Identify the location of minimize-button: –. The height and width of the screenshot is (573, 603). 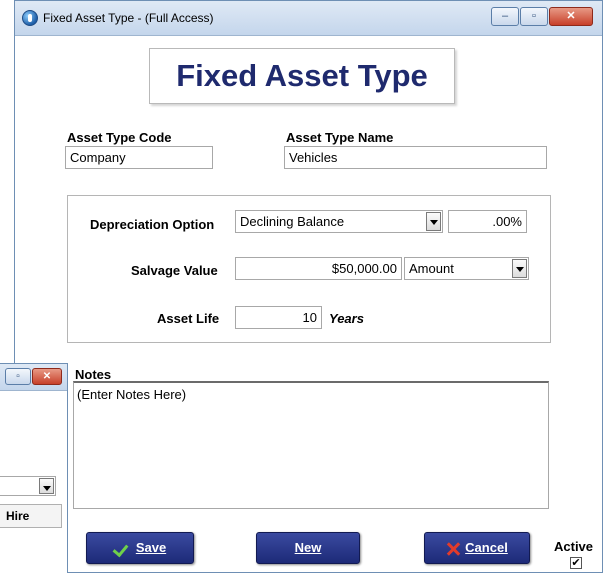
(505, 16).